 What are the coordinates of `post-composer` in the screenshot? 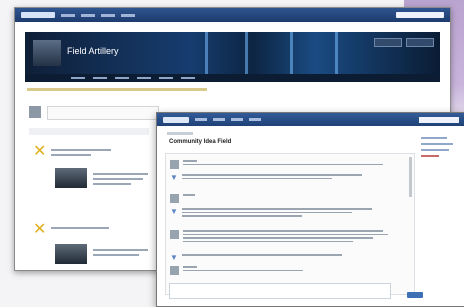 It's located at (94, 113).